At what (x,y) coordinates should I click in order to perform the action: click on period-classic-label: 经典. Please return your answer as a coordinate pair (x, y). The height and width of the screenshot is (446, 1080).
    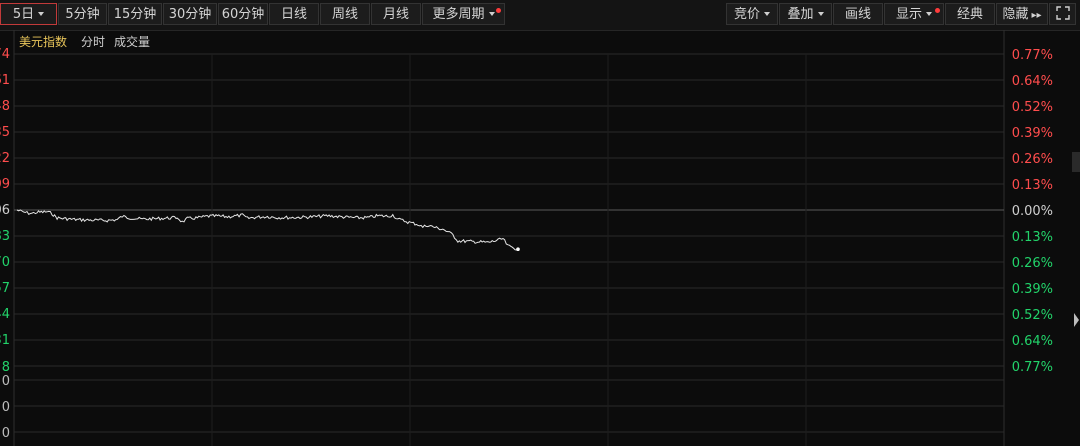
    Looking at the image, I should click on (969, 14).